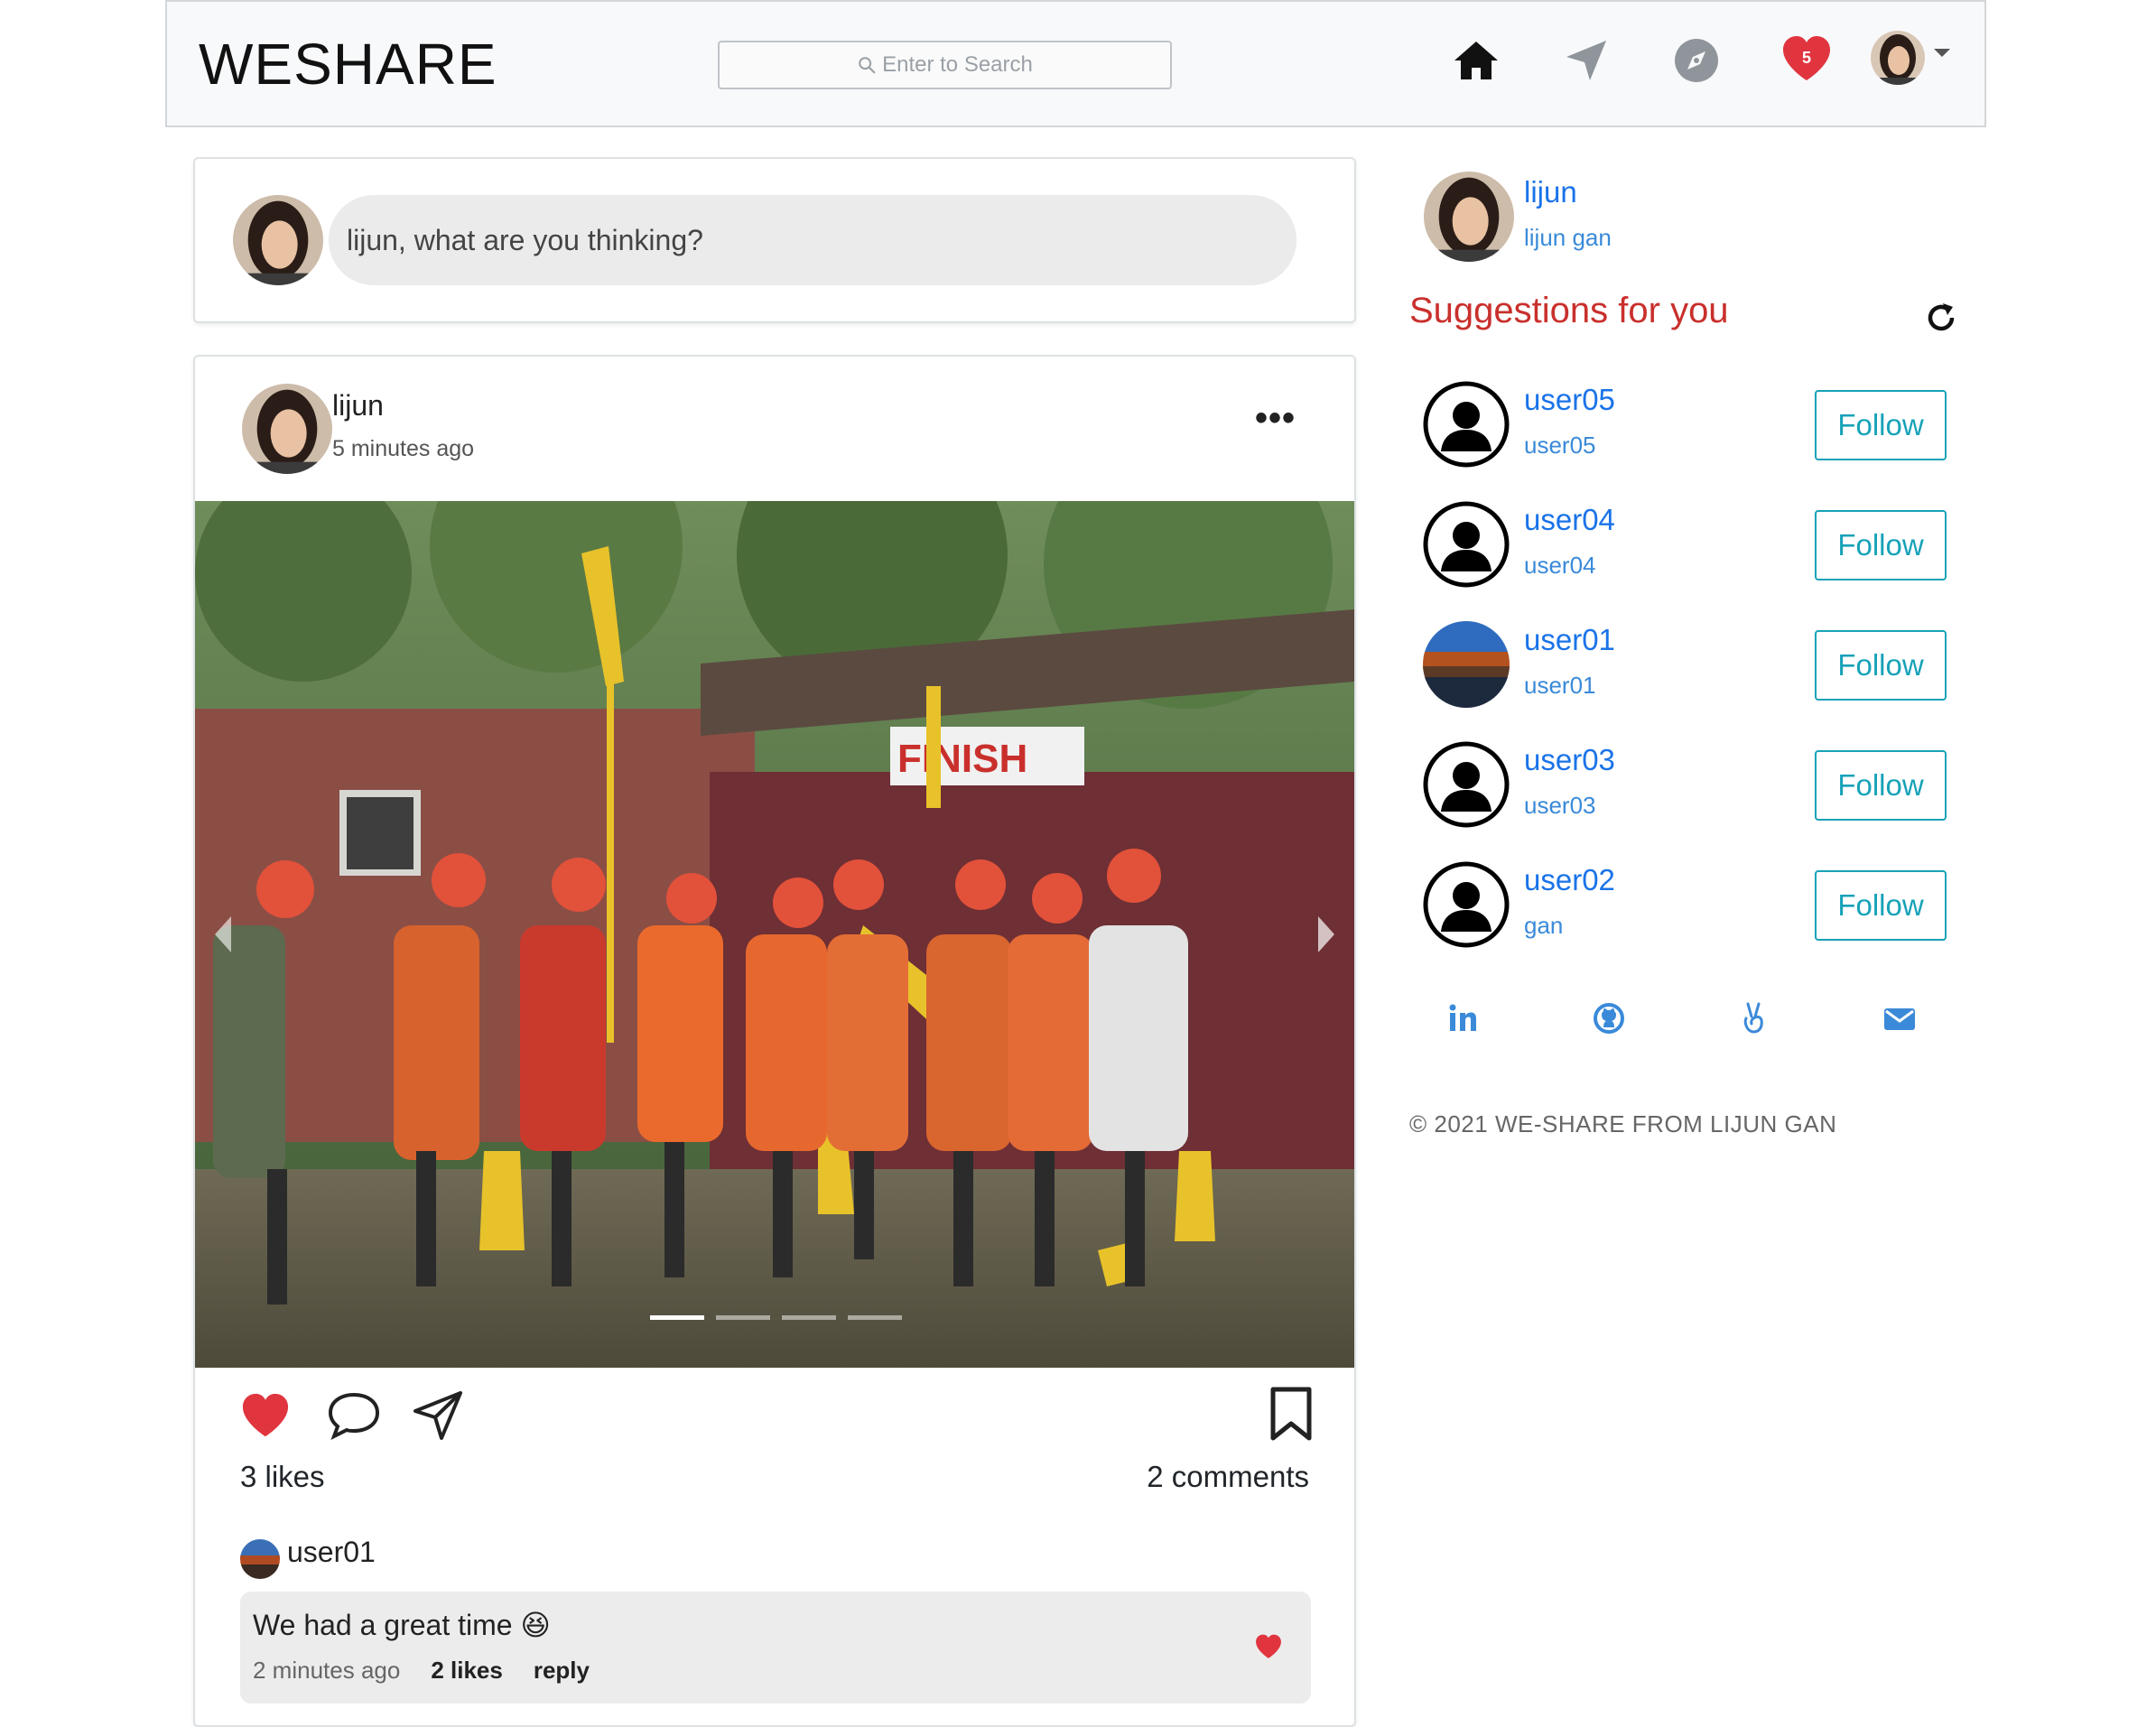  What do you see at coordinates (1569, 880) in the screenshot?
I see `suggestion-username: user02` at bounding box center [1569, 880].